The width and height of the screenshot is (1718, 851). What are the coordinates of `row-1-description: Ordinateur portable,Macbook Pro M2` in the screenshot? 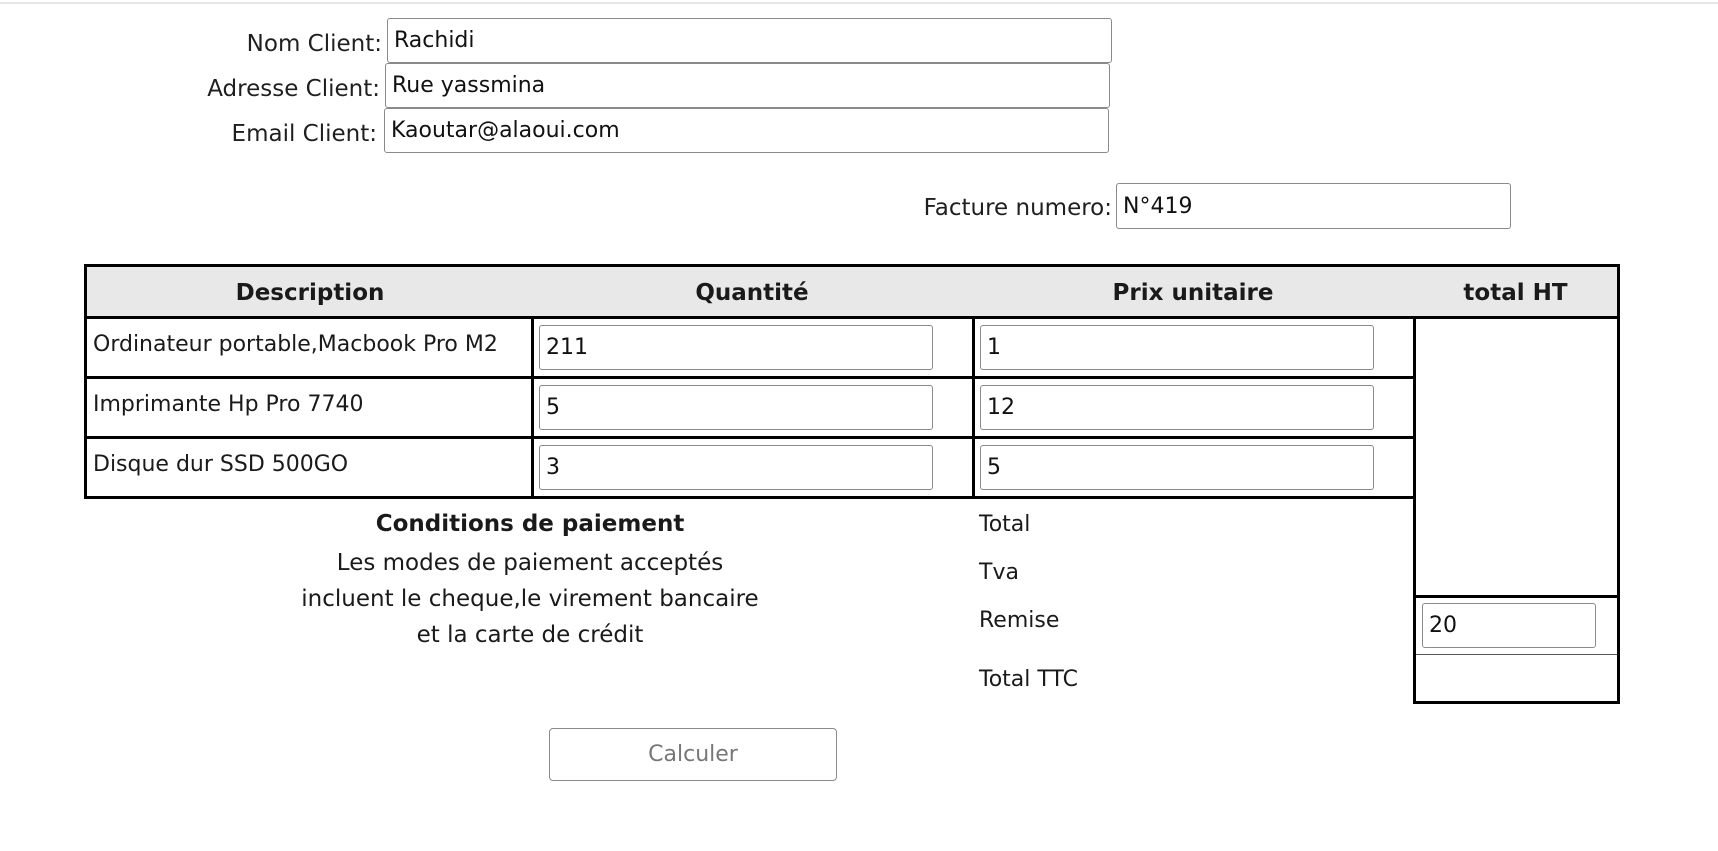 It's located at (295, 344).